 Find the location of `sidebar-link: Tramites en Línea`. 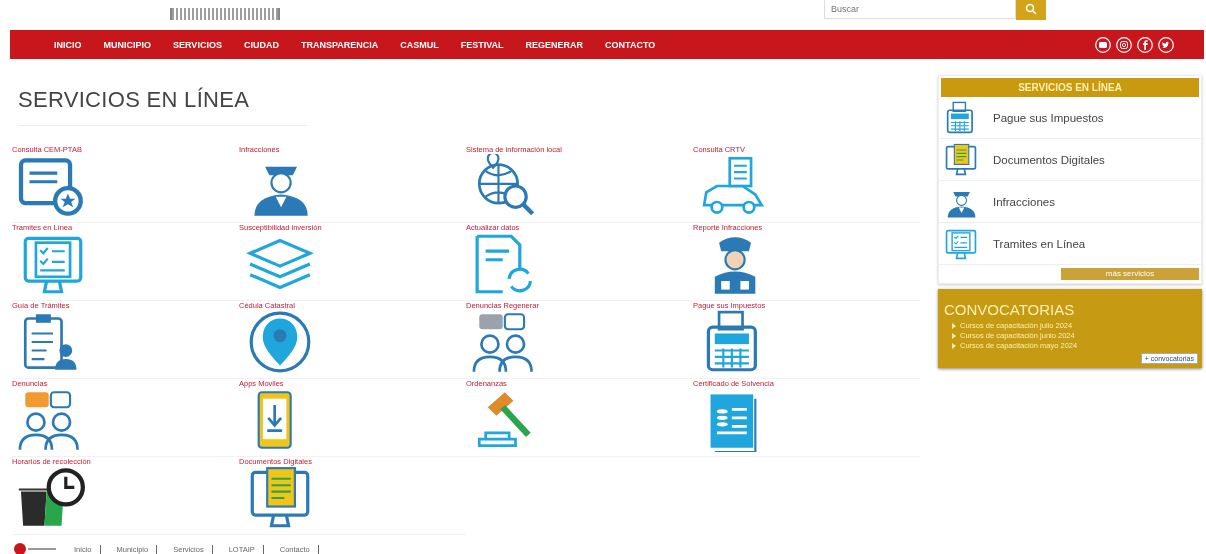

sidebar-link: Tramites en Línea is located at coordinates (1039, 243).